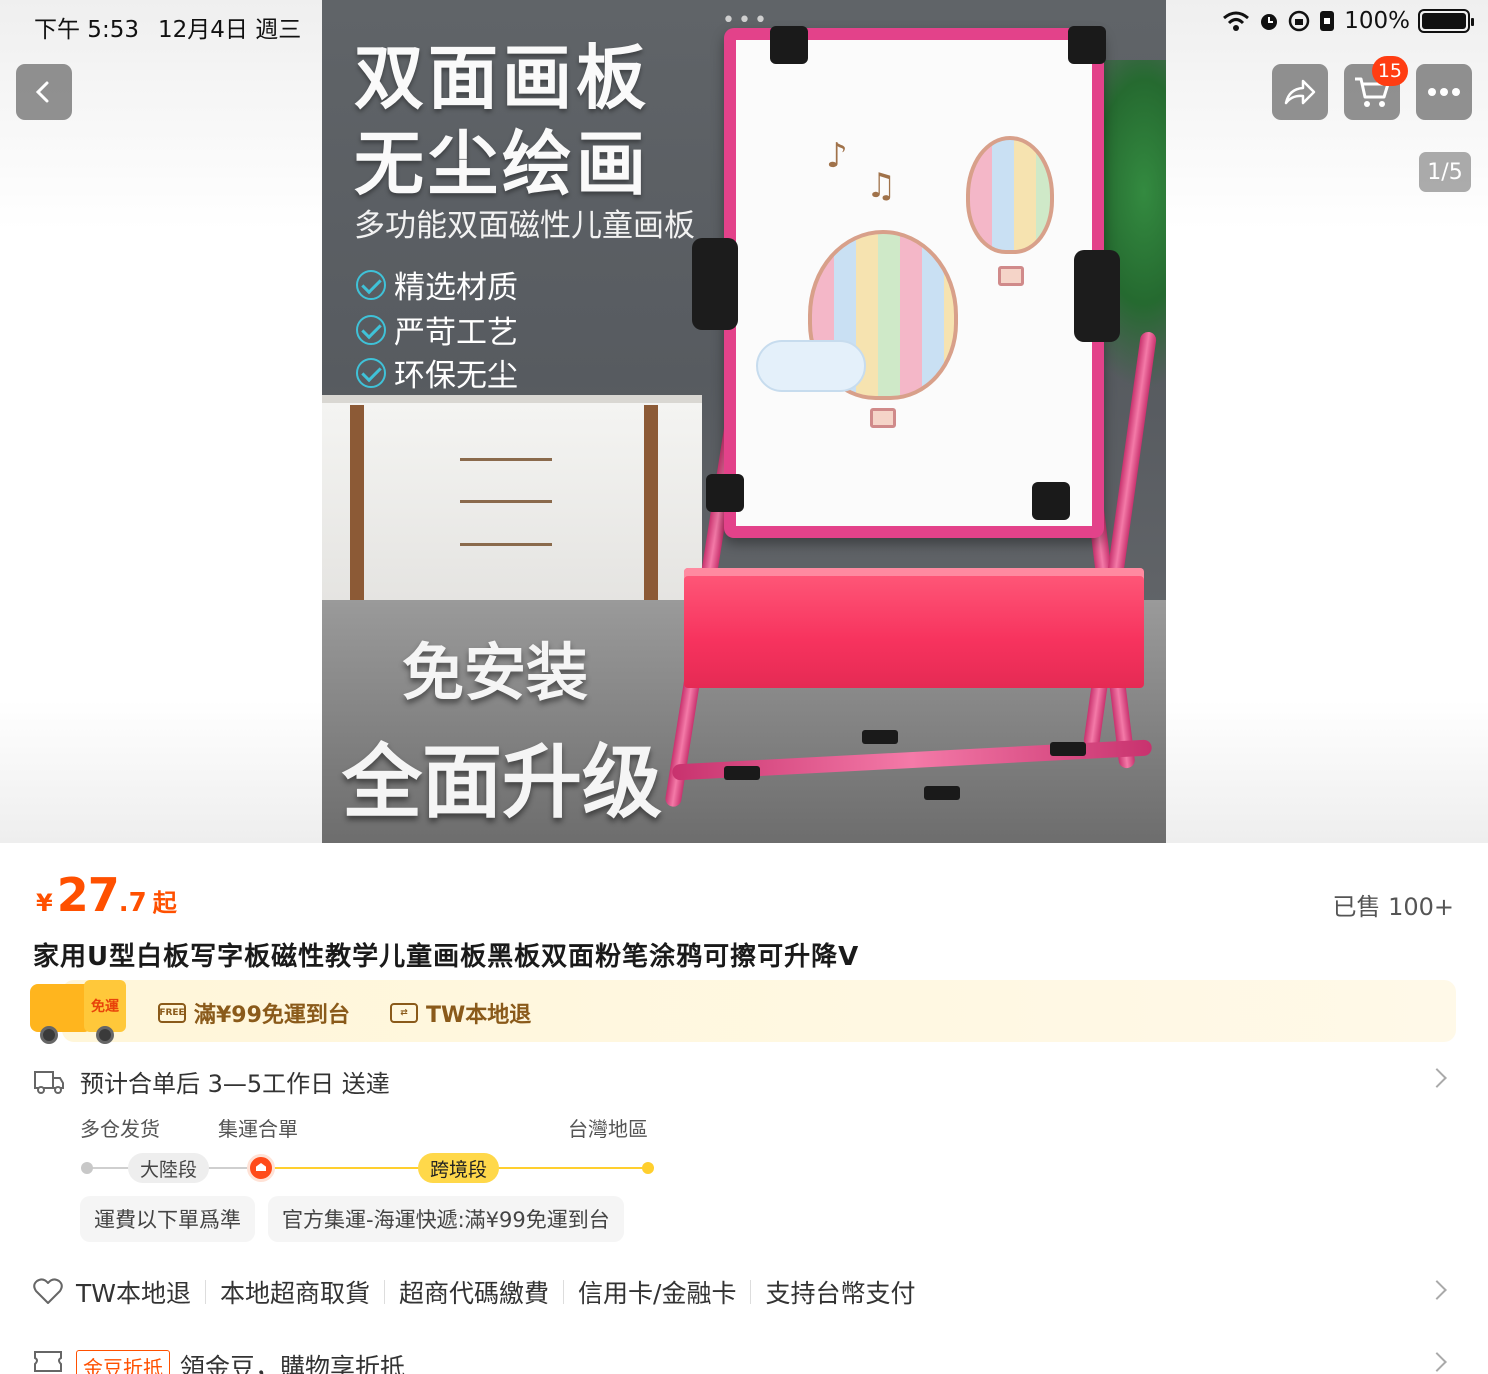 This screenshot has height=1374, width=1488. Describe the element at coordinates (608, 1129) in the screenshot. I see `stage-label: 台灣地區` at that location.